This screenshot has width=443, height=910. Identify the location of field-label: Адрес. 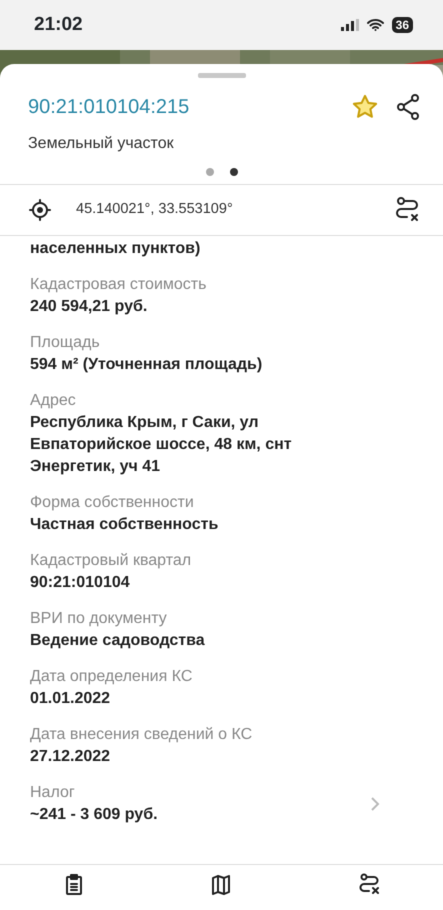
(53, 401).